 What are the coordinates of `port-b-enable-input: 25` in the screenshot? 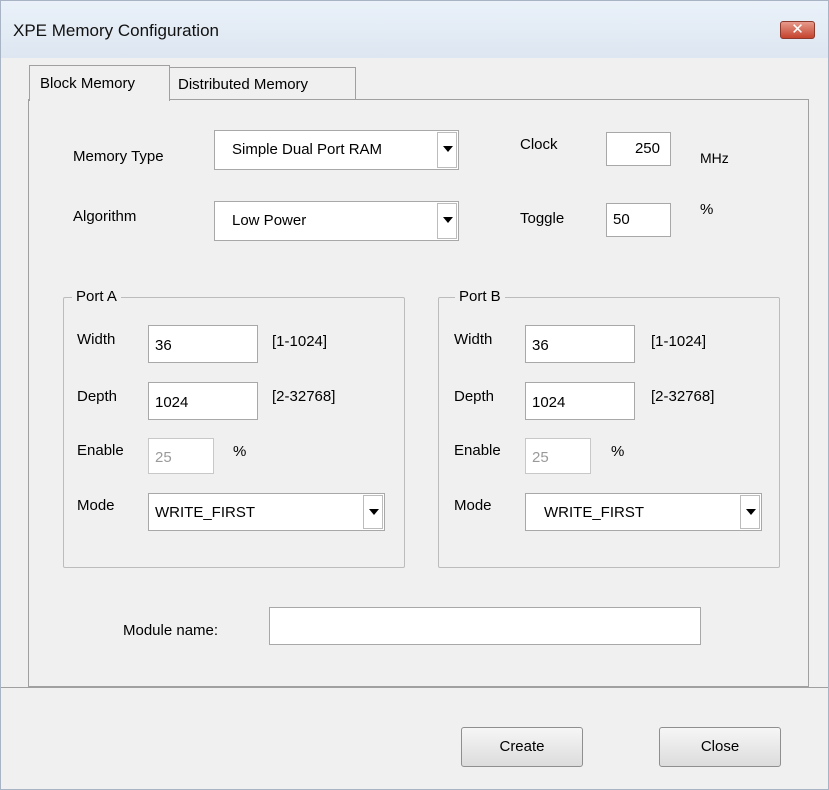 It's located at (558, 456).